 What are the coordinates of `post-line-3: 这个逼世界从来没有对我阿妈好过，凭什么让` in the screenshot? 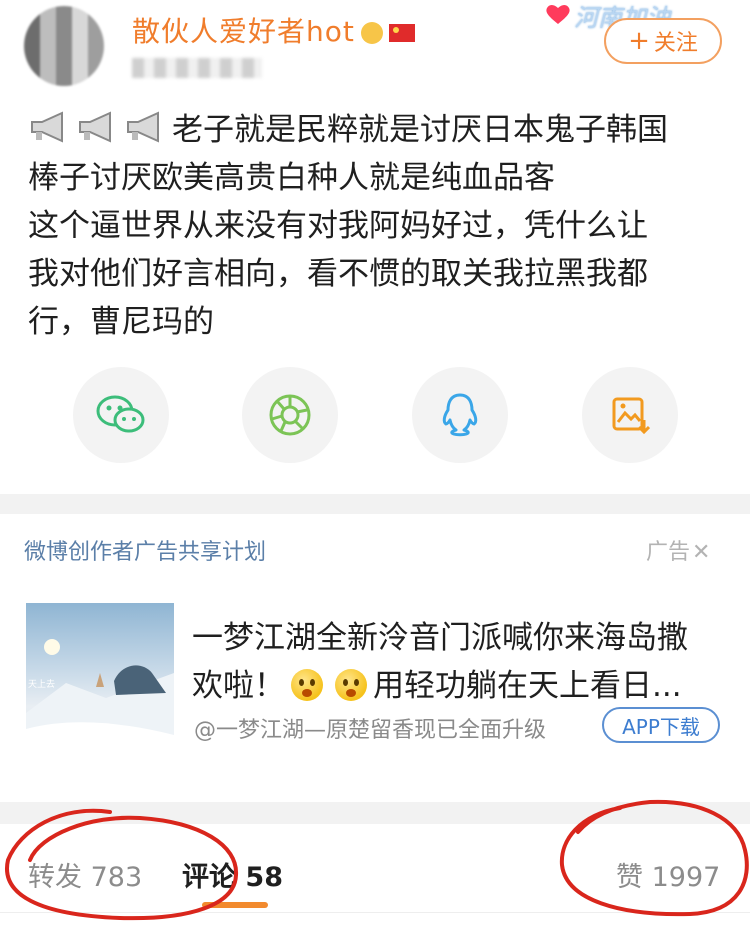 It's located at (338, 226).